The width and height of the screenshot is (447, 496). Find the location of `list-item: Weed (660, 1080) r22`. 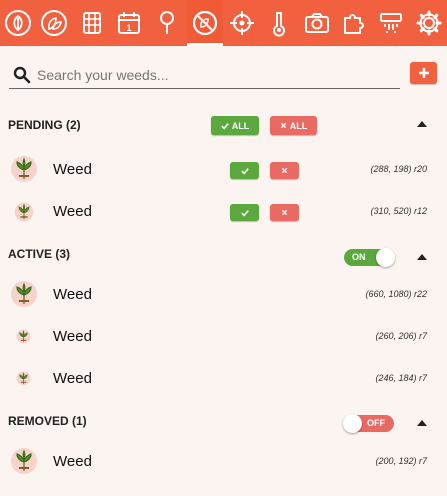

list-item: Weed (660, 1080) r22 is located at coordinates (223, 294).